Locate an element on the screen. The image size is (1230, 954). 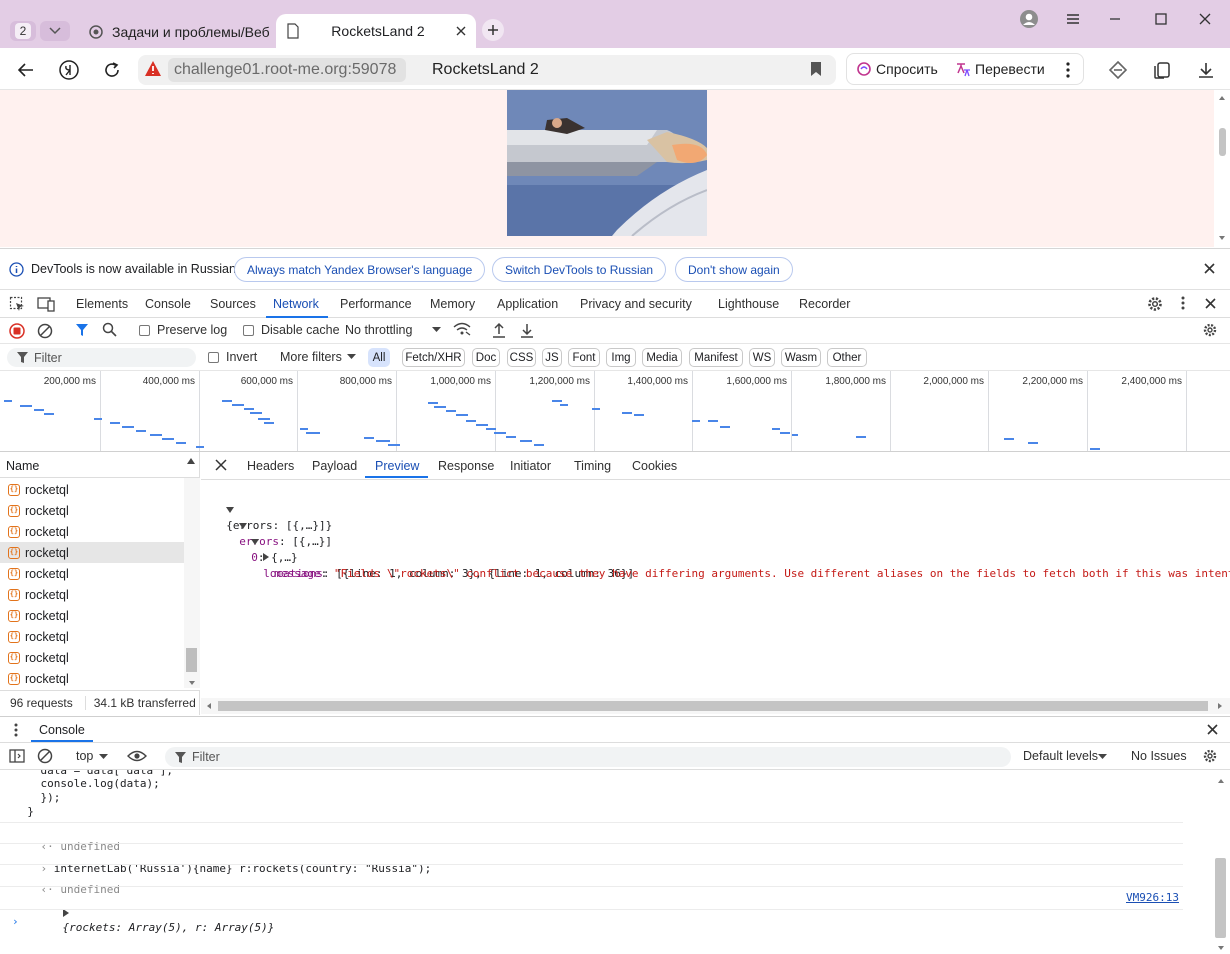
clear-icon is located at coordinates (45, 331).